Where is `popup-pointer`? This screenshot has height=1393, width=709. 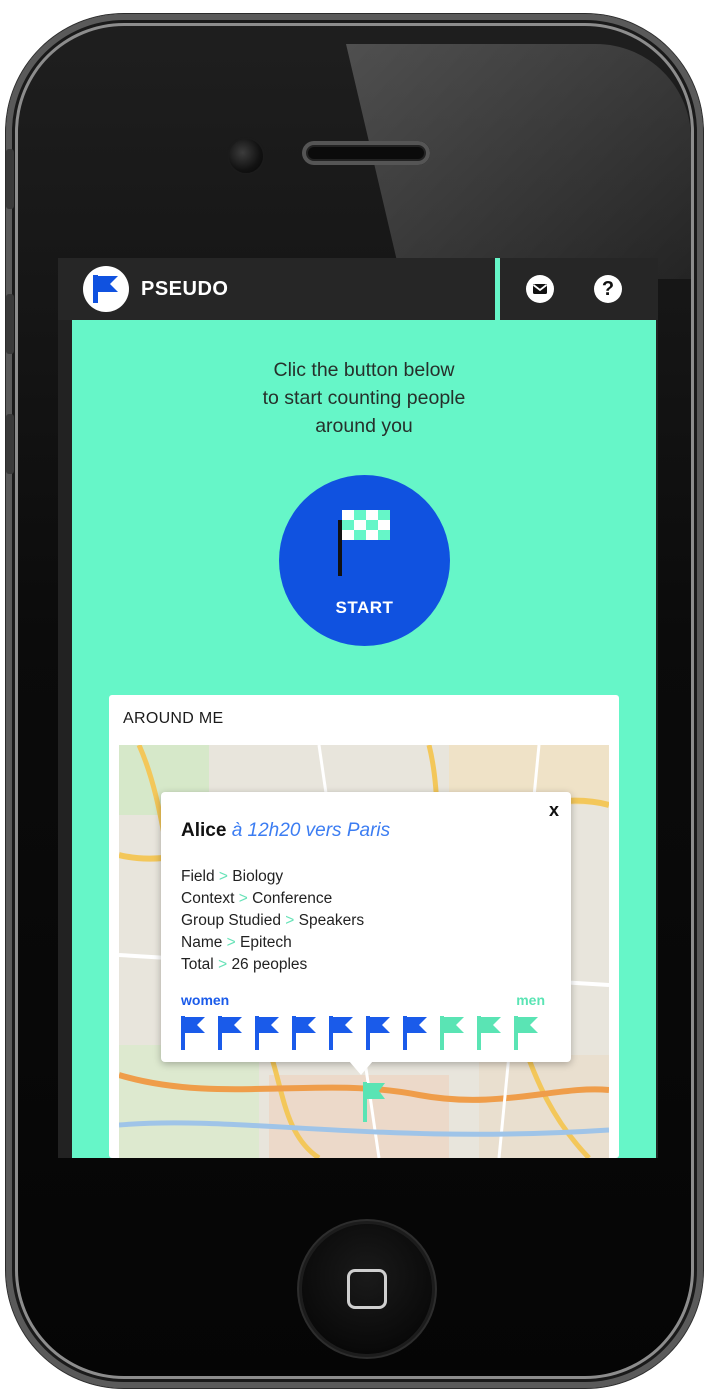 popup-pointer is located at coordinates (361, 1068).